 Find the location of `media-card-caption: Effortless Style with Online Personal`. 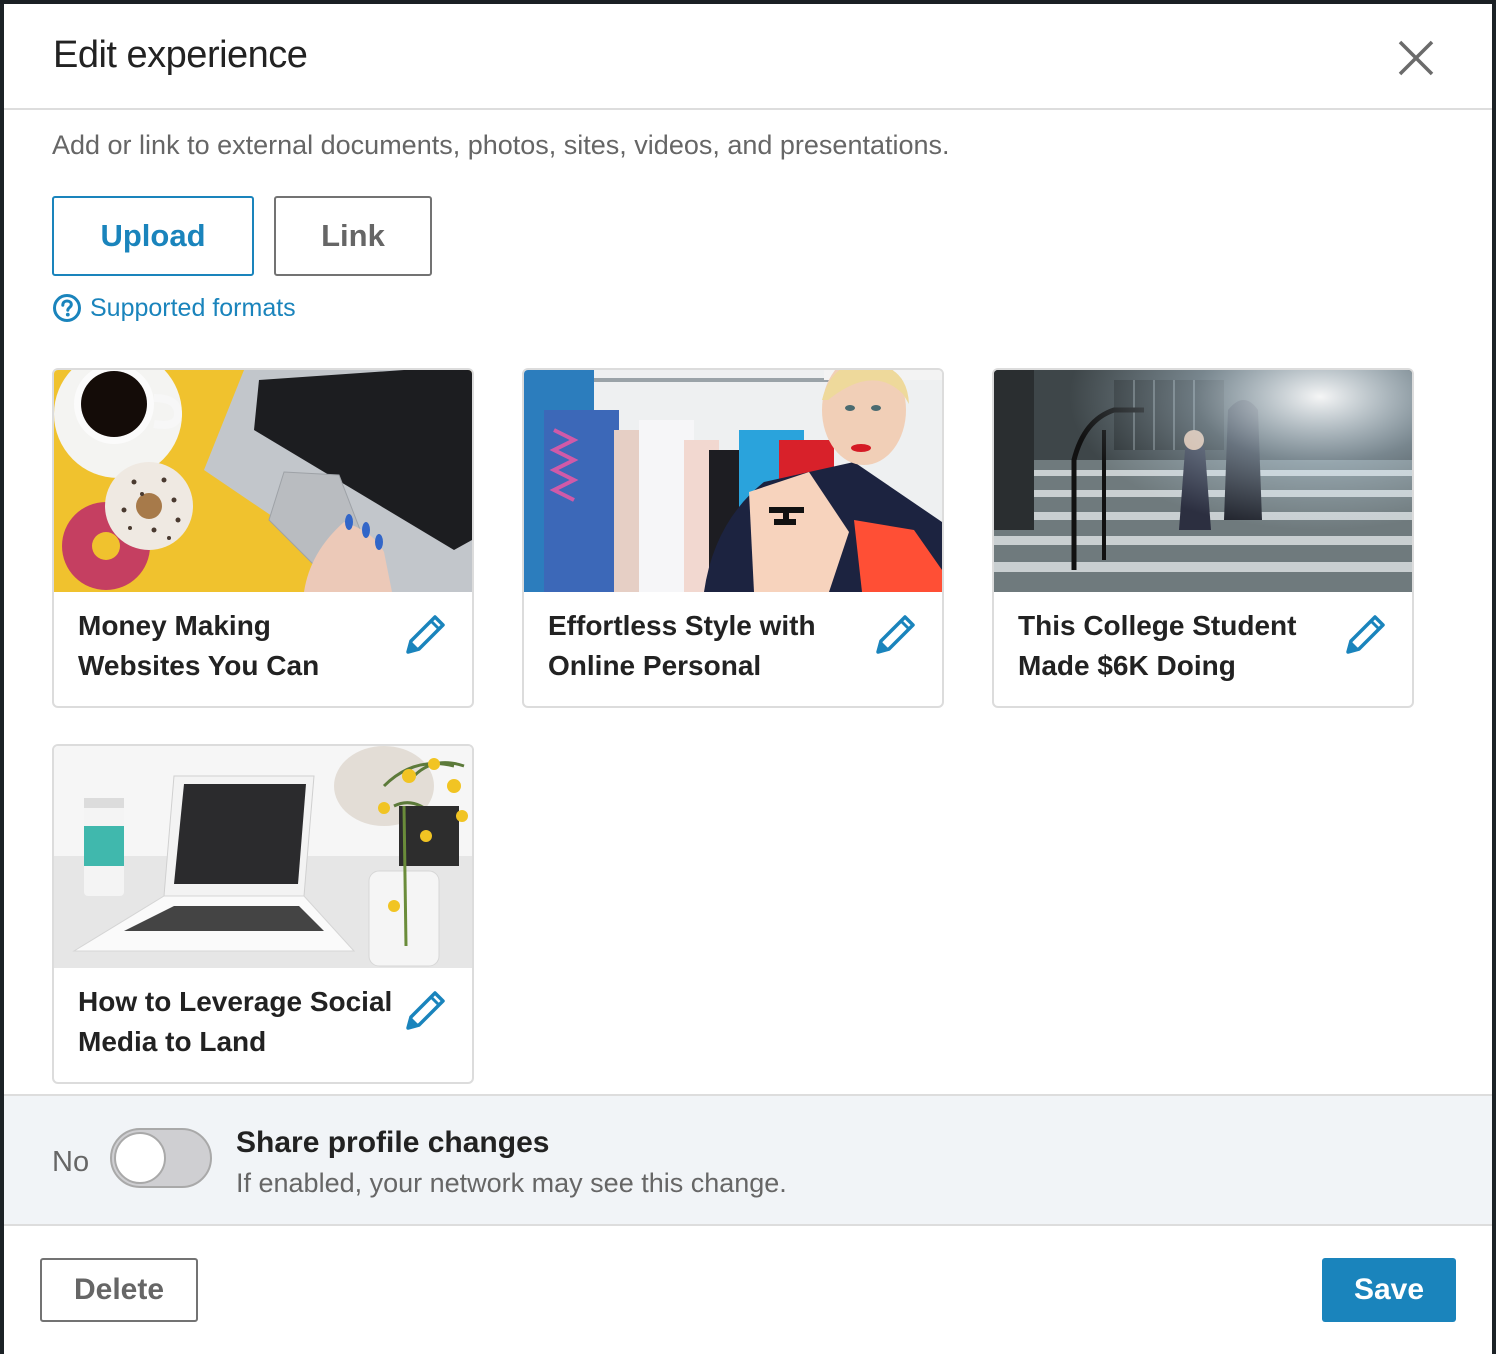

media-card-caption: Effortless Style with Online Personal is located at coordinates (682, 645).